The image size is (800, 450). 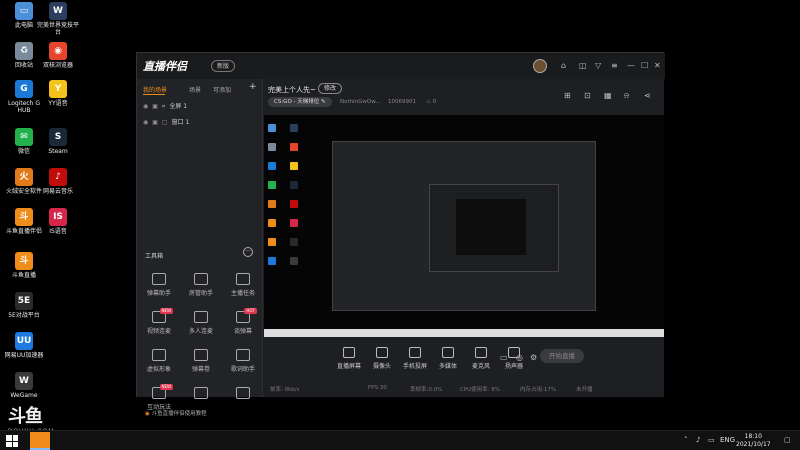 What do you see at coordinates (402, 102) in the screenshot?
I see `room-id: 10069901` at bounding box center [402, 102].